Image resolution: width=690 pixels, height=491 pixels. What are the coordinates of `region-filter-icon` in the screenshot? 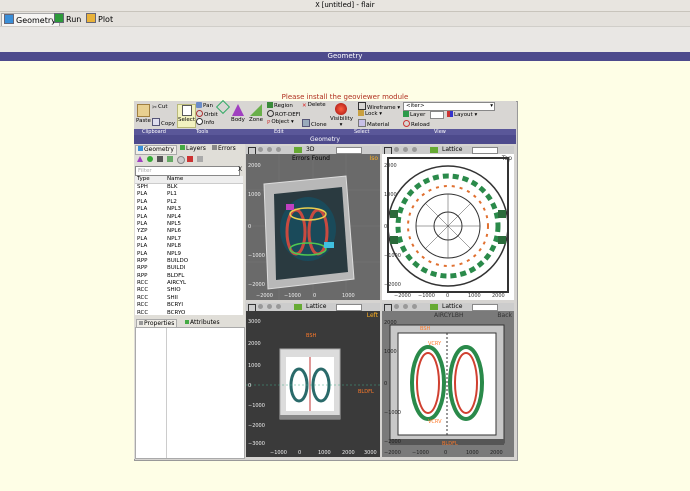 It's located at (150, 159).